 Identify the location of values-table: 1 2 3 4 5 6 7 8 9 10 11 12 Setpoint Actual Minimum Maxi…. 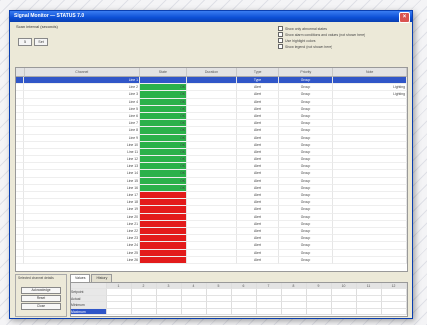
(239, 299).